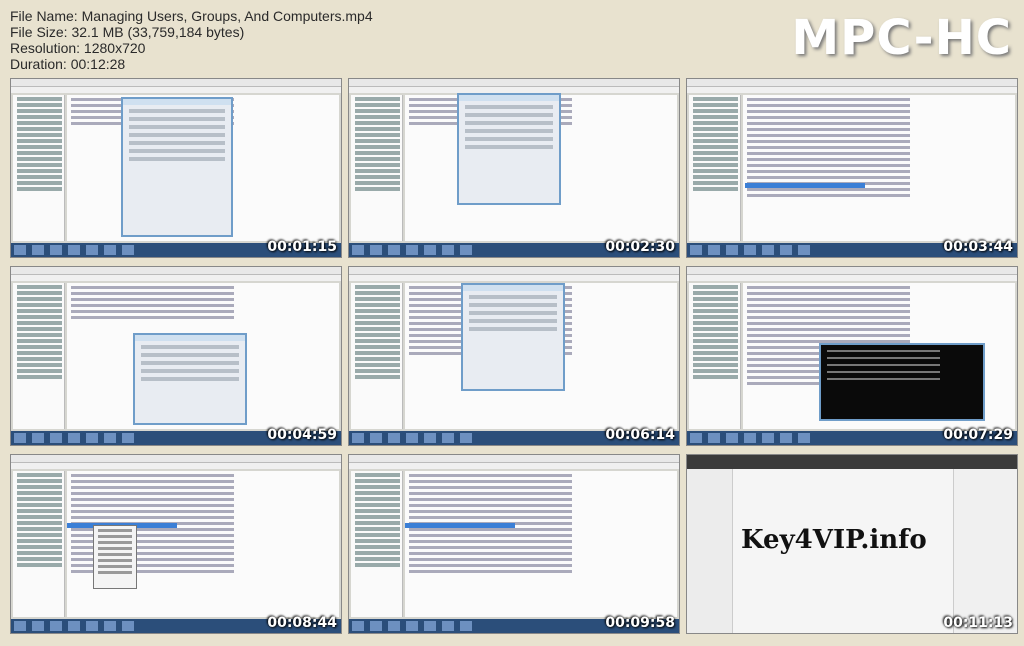 The height and width of the screenshot is (646, 1024). What do you see at coordinates (115, 557) in the screenshot?
I see `context-menu` at bounding box center [115, 557].